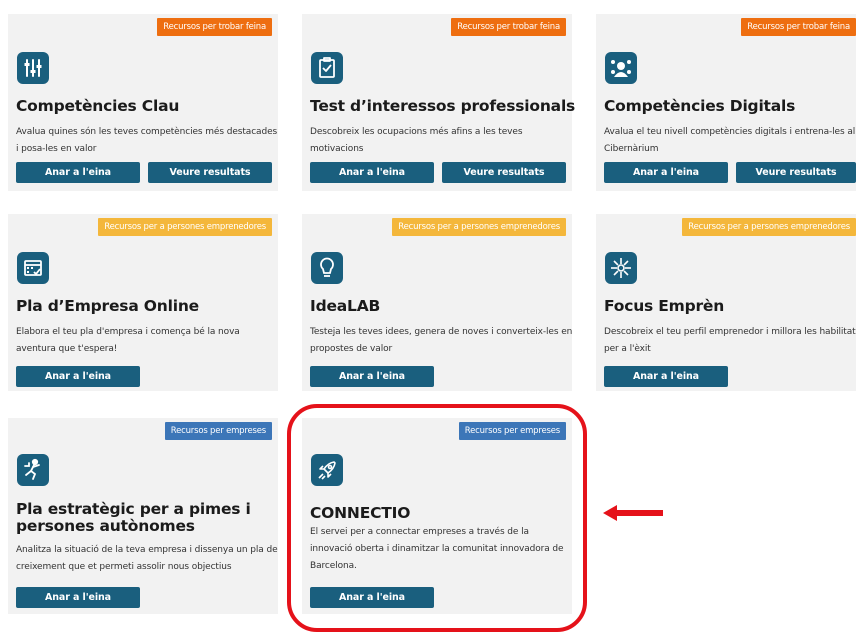 The width and height of the screenshot is (856, 632). I want to click on checklist-icon, so click(327, 68).